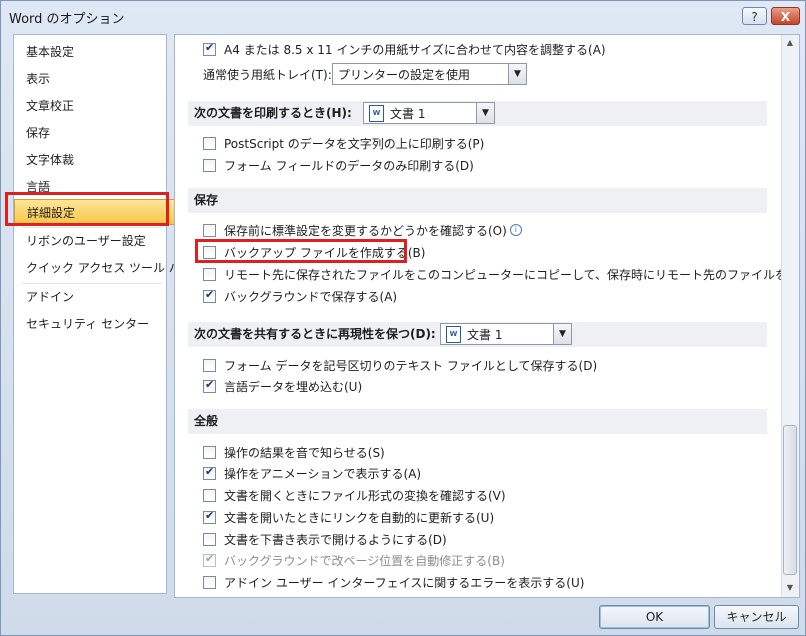 The width and height of the screenshot is (806, 636). Describe the element at coordinates (756, 617) in the screenshot. I see `cancel-button: キャンセル` at that location.